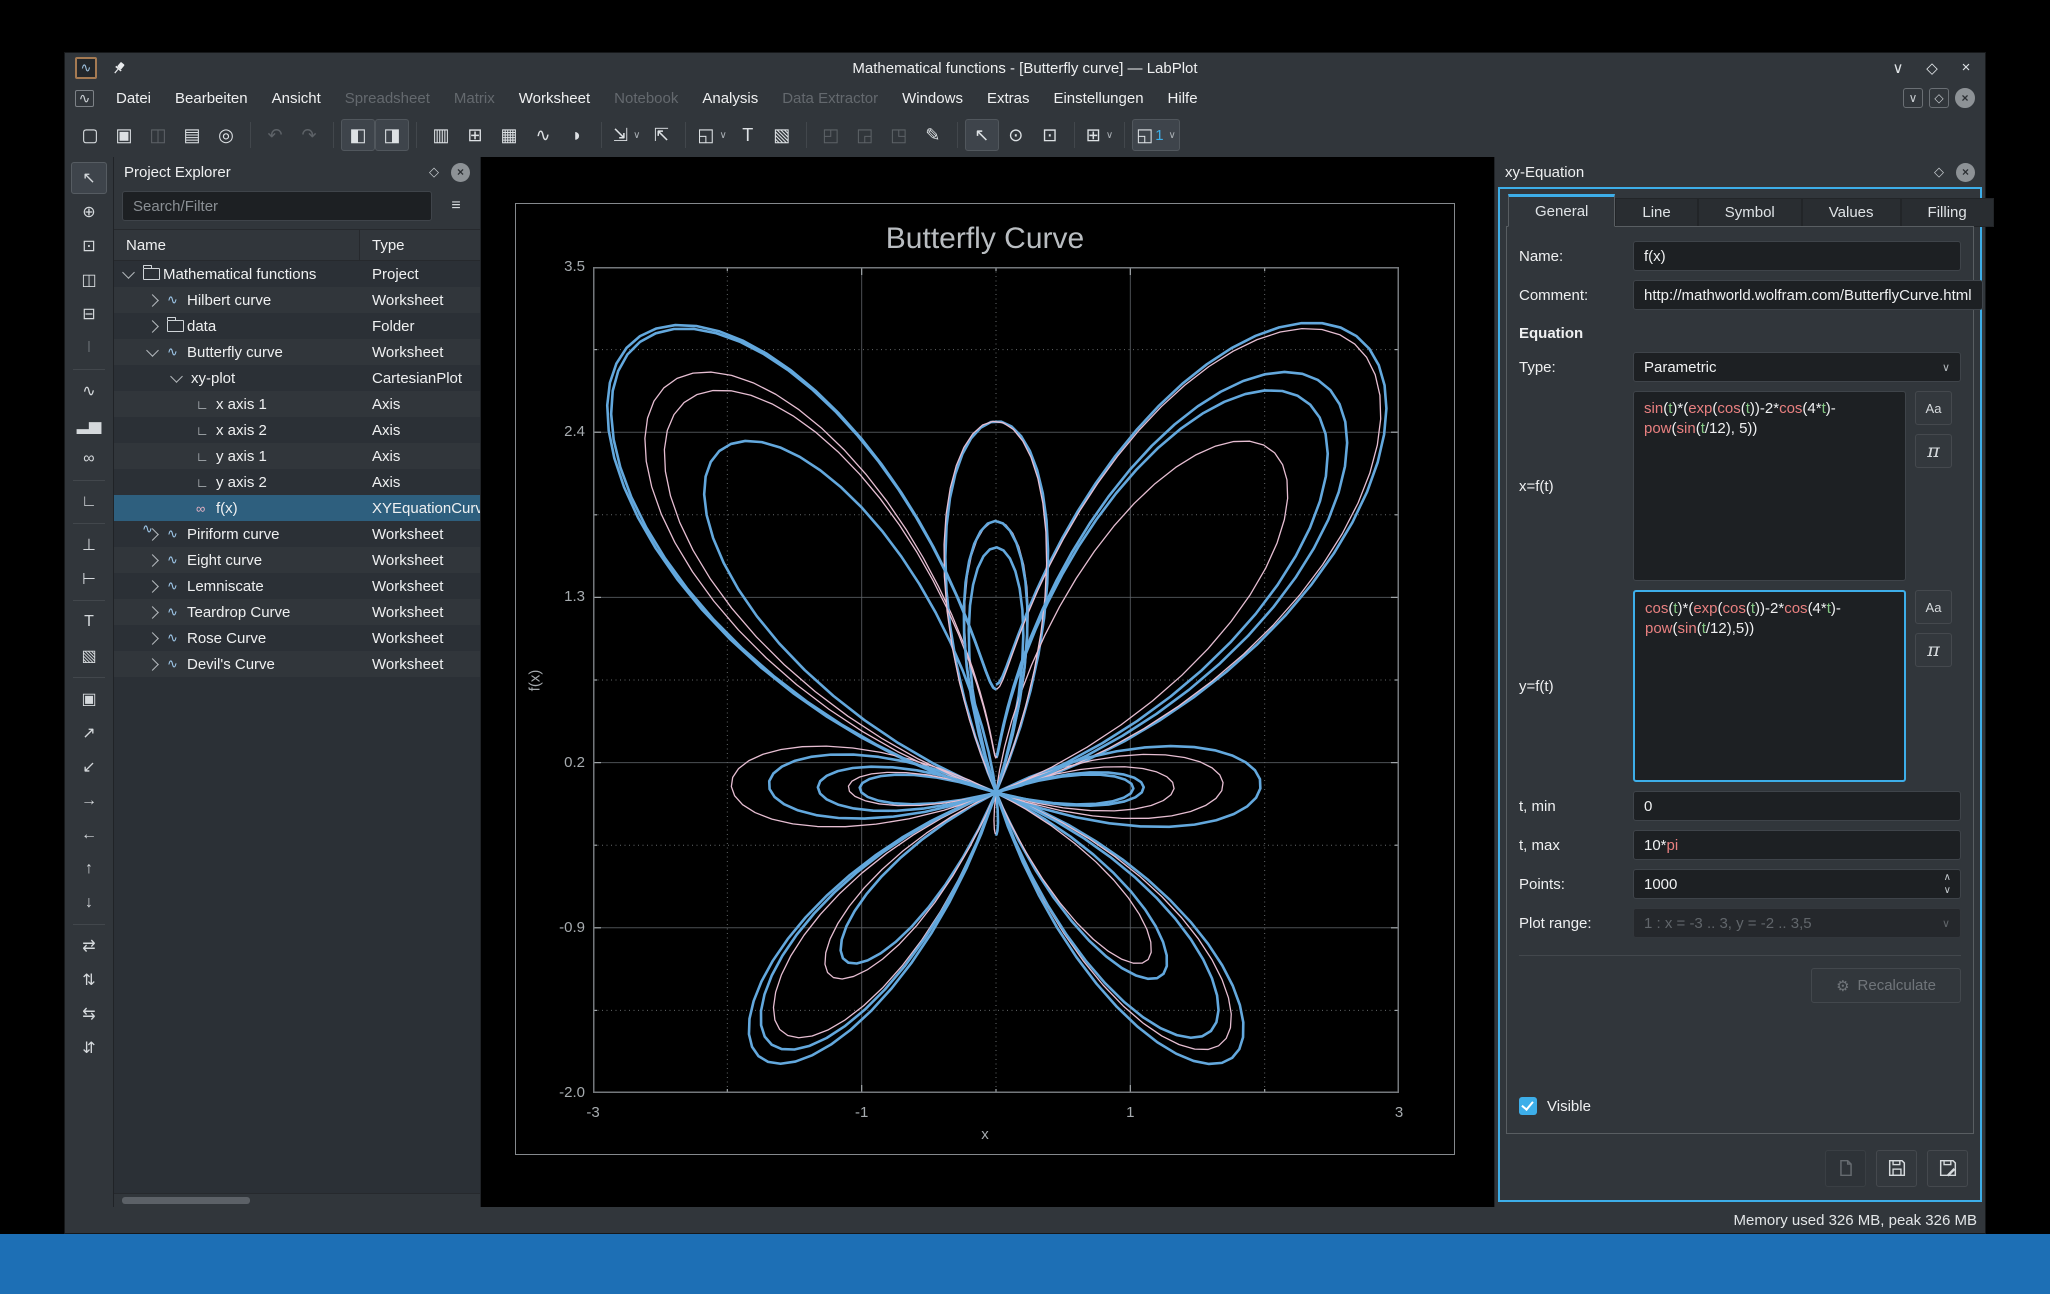 The height and width of the screenshot is (1294, 2050). Describe the element at coordinates (1845, 1168) in the screenshot. I see `document-icon` at that location.